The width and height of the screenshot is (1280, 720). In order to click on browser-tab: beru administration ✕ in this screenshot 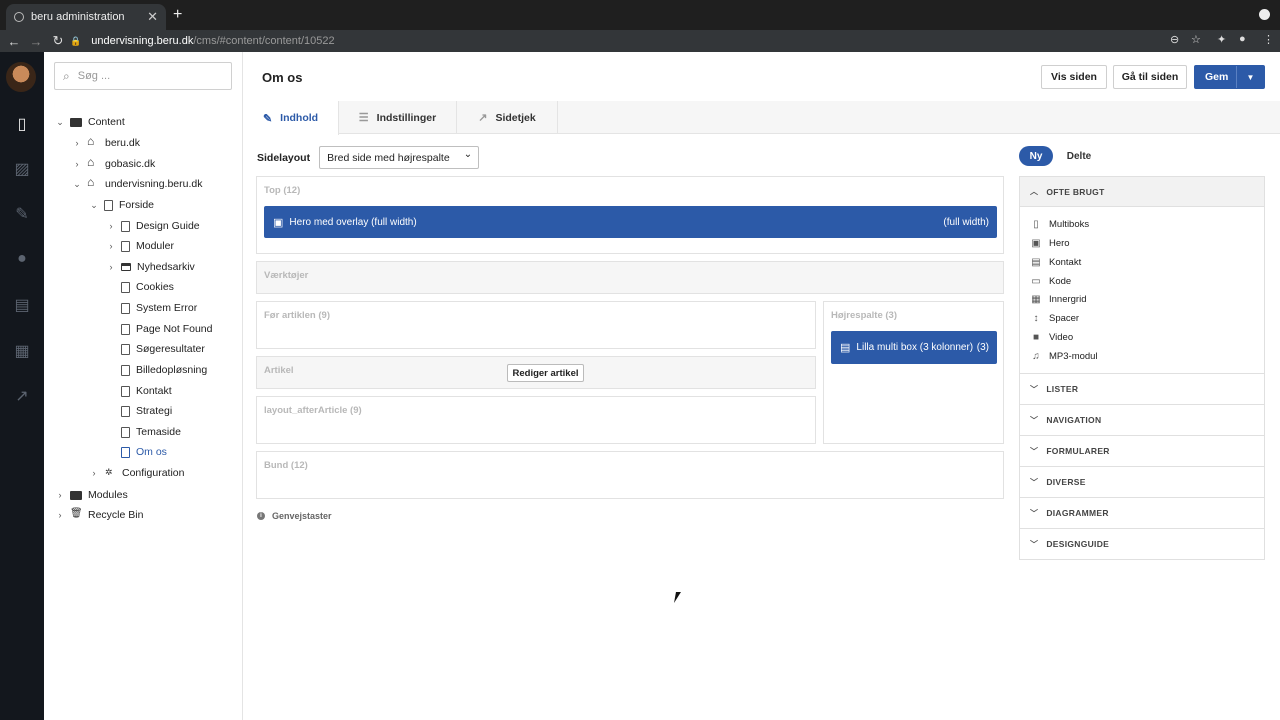, I will do `click(86, 17)`.